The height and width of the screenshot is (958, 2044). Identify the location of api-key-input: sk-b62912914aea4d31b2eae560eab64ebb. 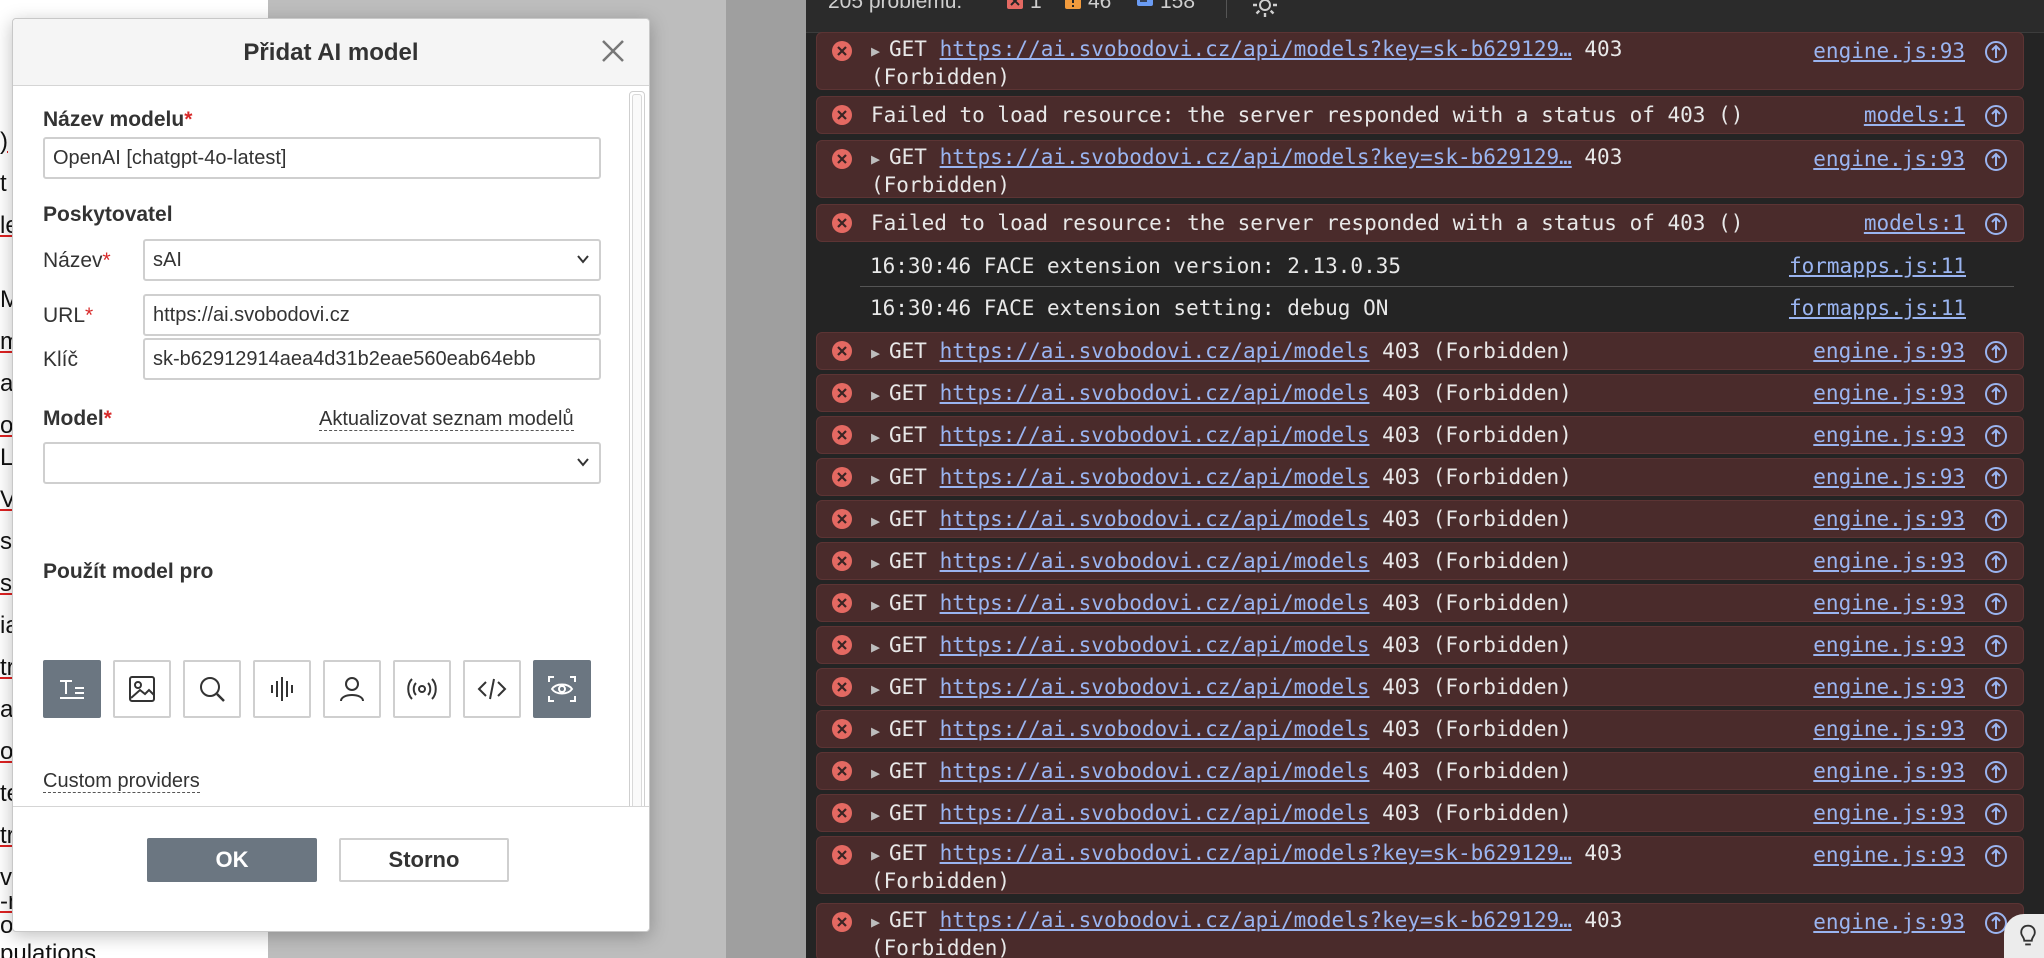
(372, 359).